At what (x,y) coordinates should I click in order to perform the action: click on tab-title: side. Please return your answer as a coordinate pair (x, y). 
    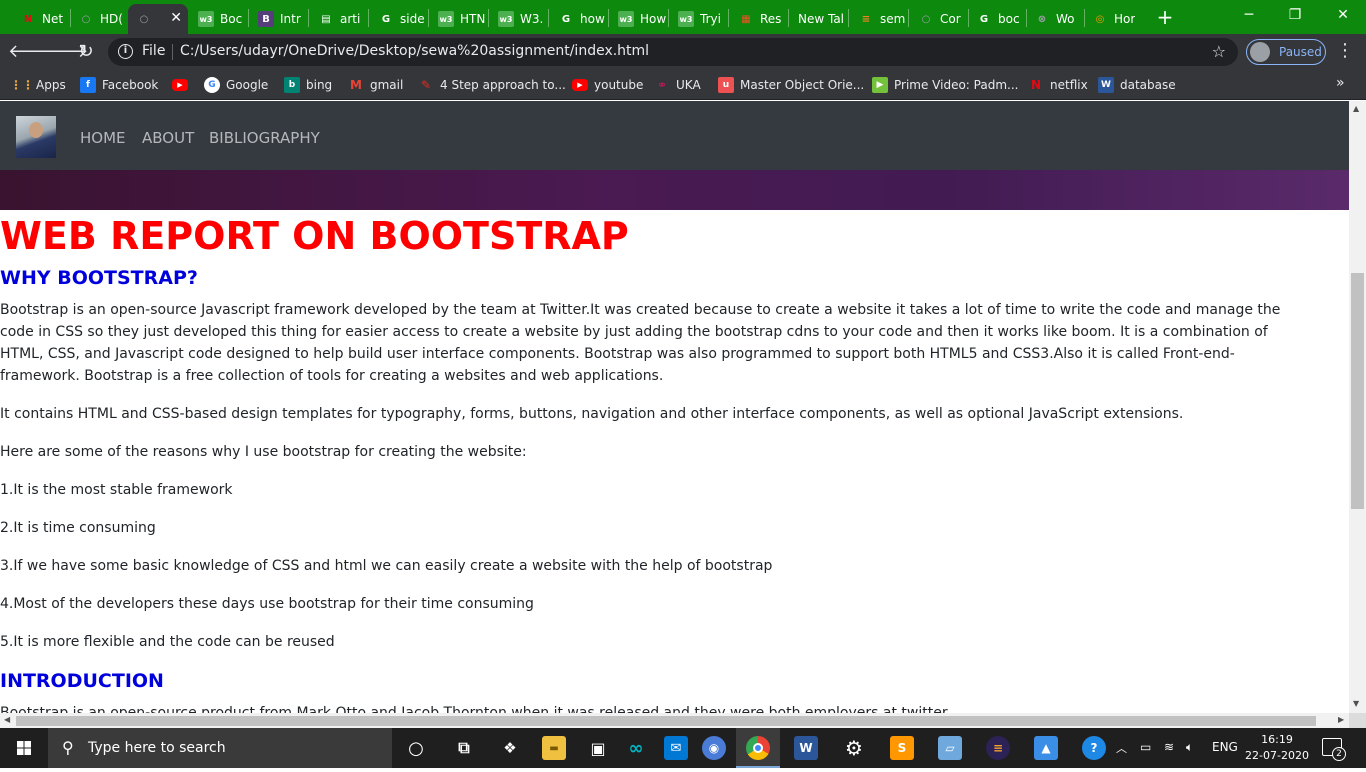
    Looking at the image, I should click on (412, 19).